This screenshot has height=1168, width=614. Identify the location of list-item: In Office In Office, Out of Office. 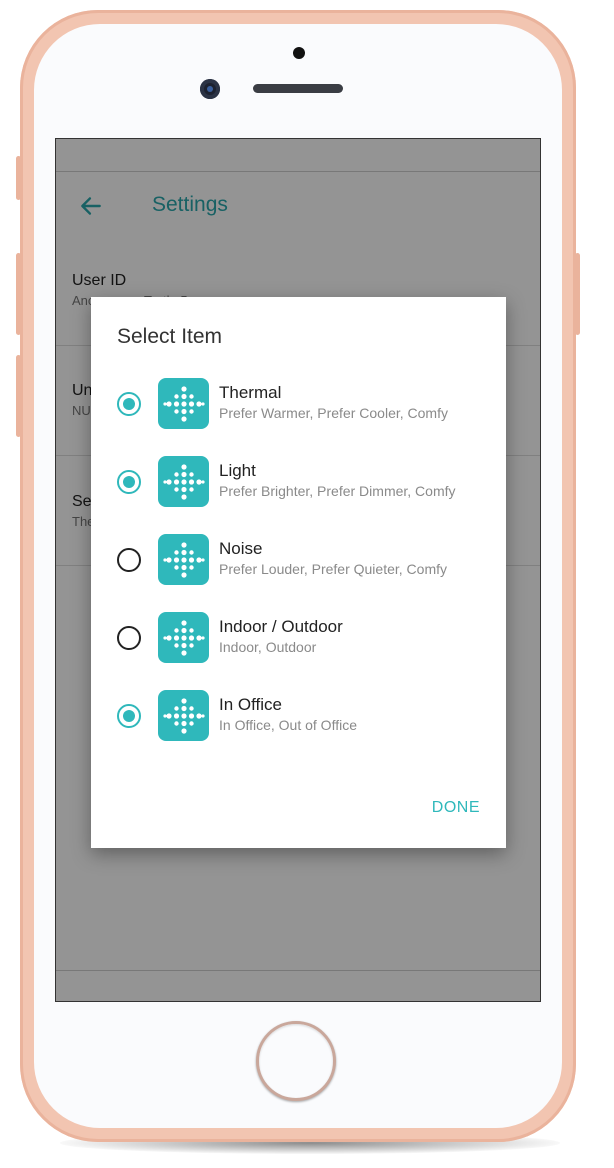
(298, 726).